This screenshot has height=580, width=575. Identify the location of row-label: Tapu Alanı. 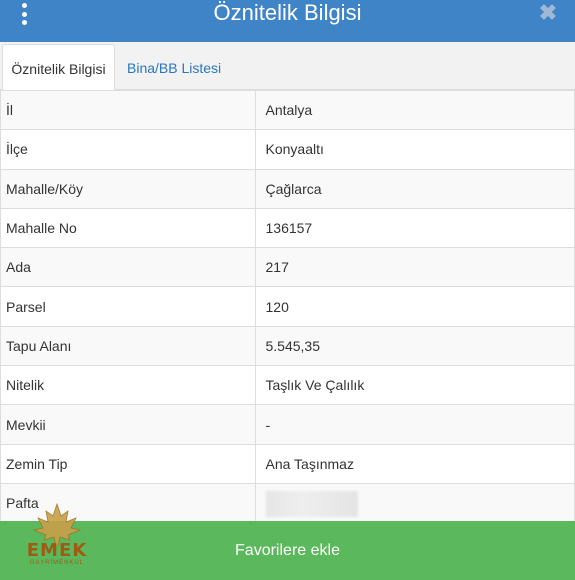
(128, 345).